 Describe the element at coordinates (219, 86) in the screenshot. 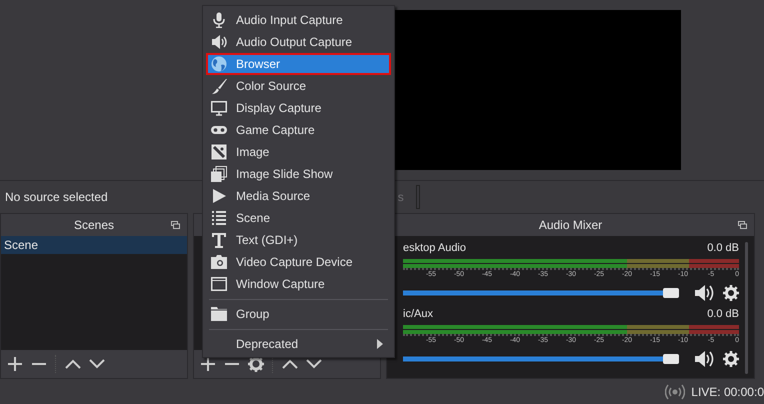

I see `brush-icon` at that location.